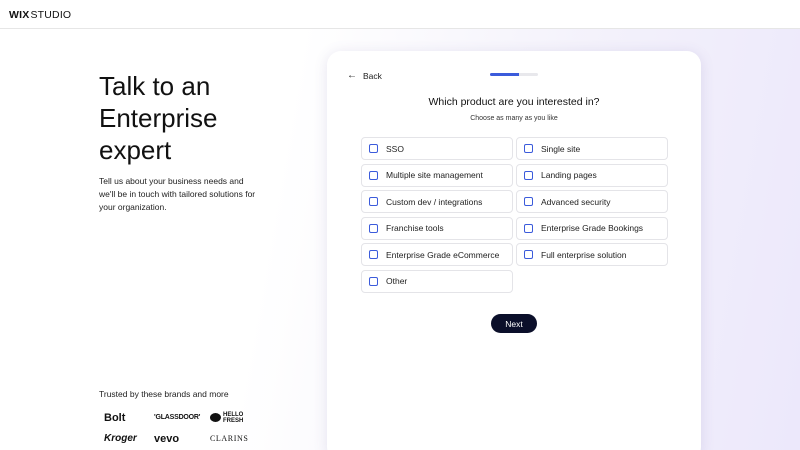 This screenshot has width=800, height=450. Describe the element at coordinates (514, 118) in the screenshot. I see `question-hint: Choose as many as you like` at that location.